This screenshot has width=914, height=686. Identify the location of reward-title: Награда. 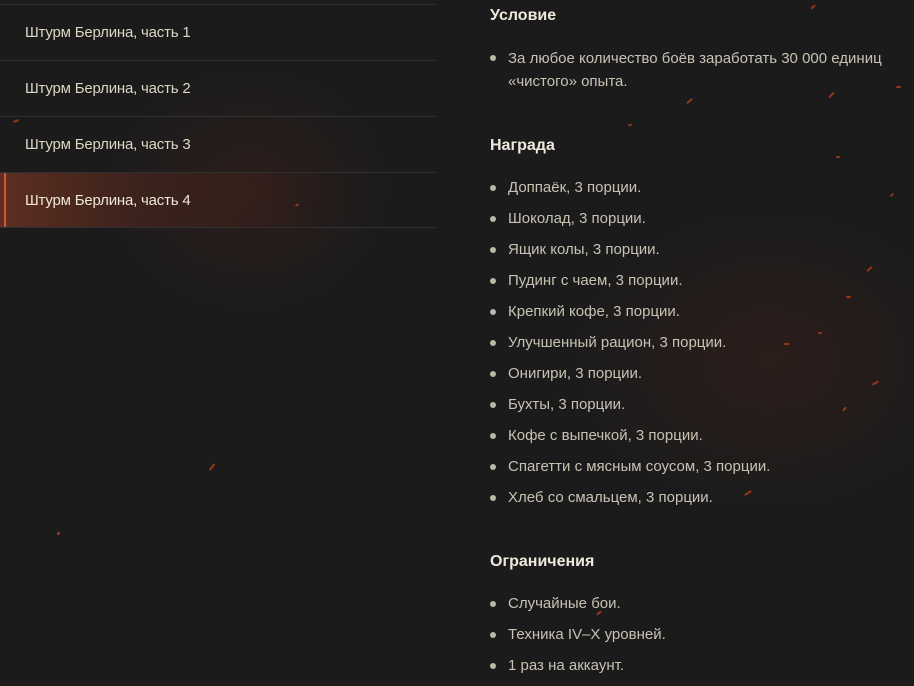
(522, 145).